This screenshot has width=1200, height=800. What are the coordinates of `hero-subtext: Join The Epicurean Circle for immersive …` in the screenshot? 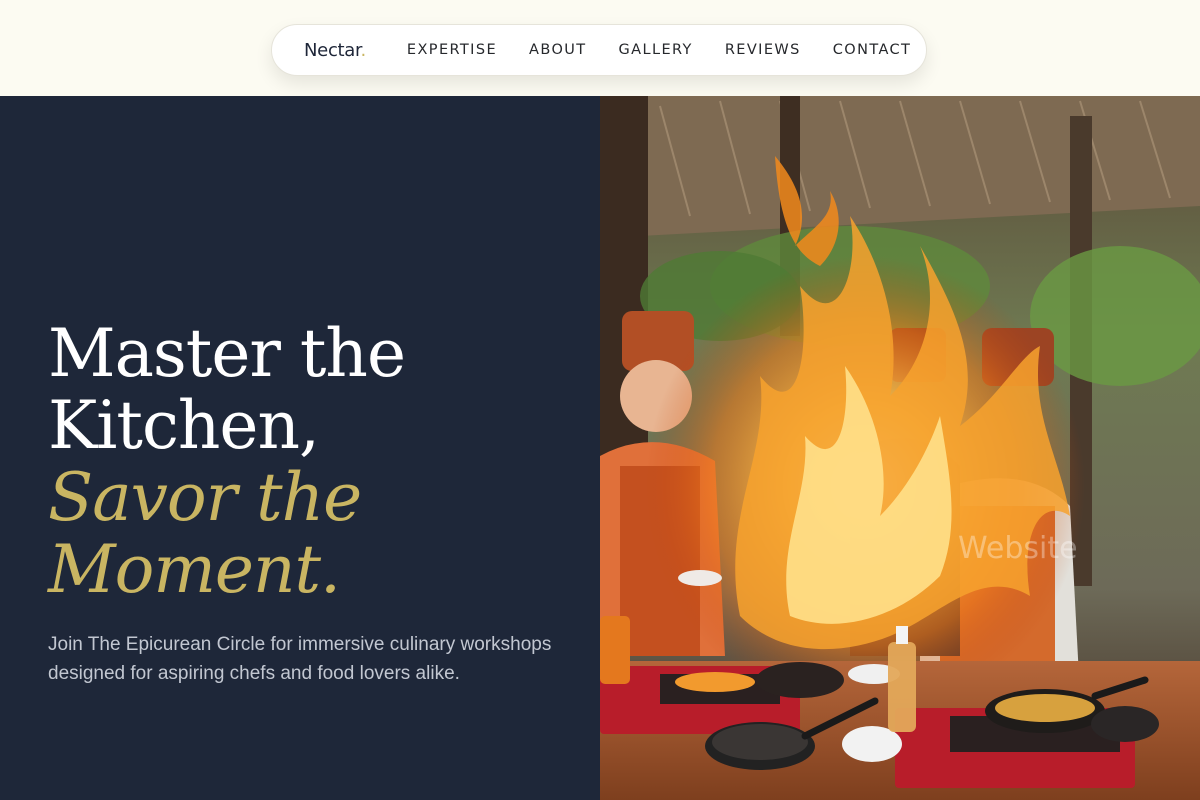 It's located at (300, 659).